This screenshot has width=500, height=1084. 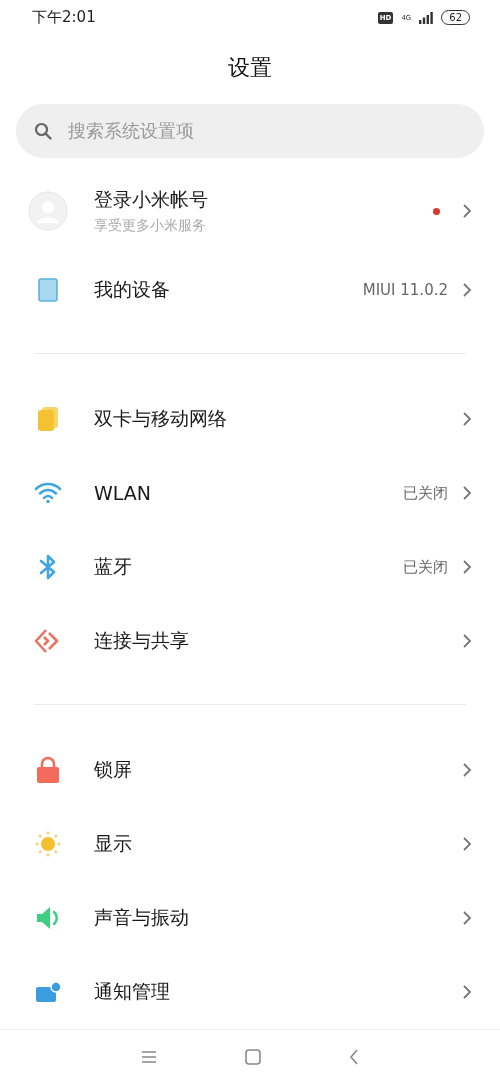 I want to click on status-time: 下午2:01, so click(x=64, y=18).